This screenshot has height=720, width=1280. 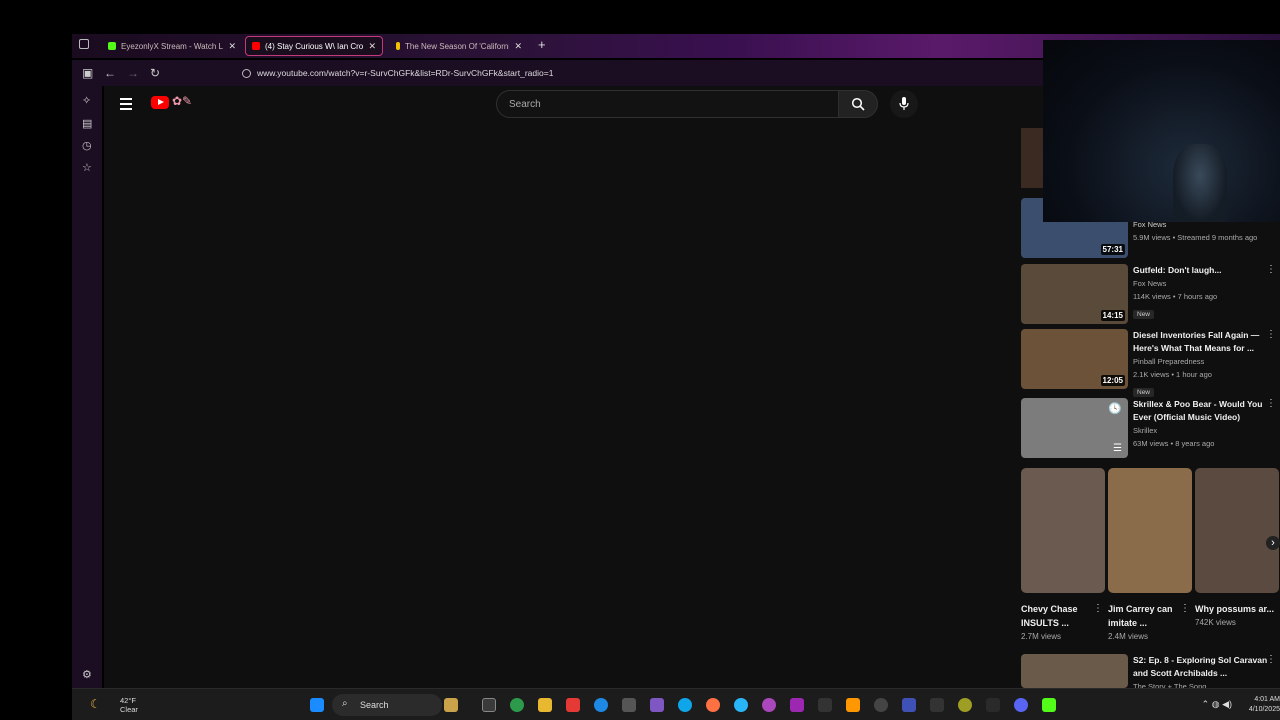 I want to click on weather-desc: Clear, so click(x=129, y=709).